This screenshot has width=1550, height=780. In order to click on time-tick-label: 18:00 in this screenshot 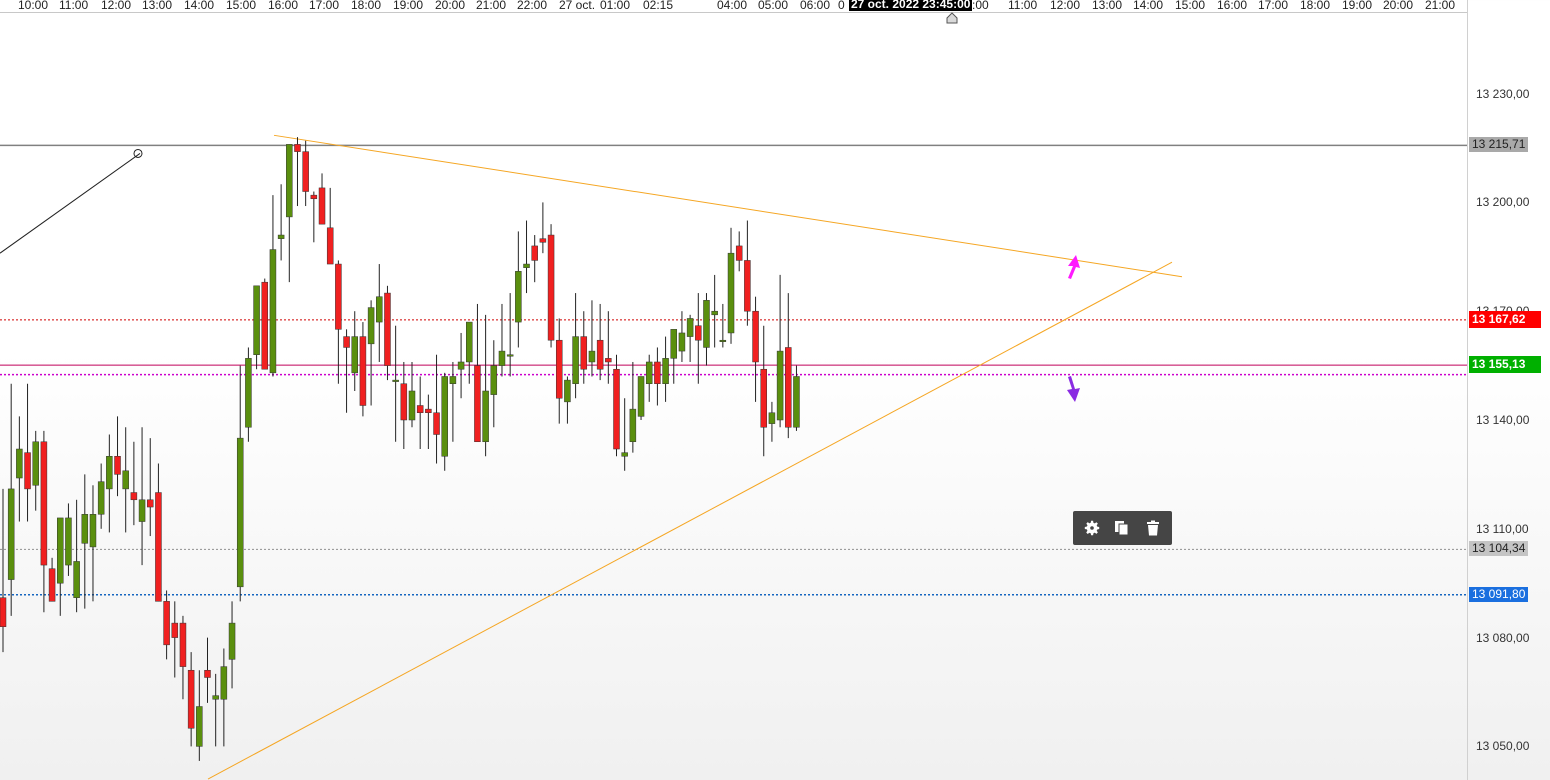, I will do `click(1315, 6)`.